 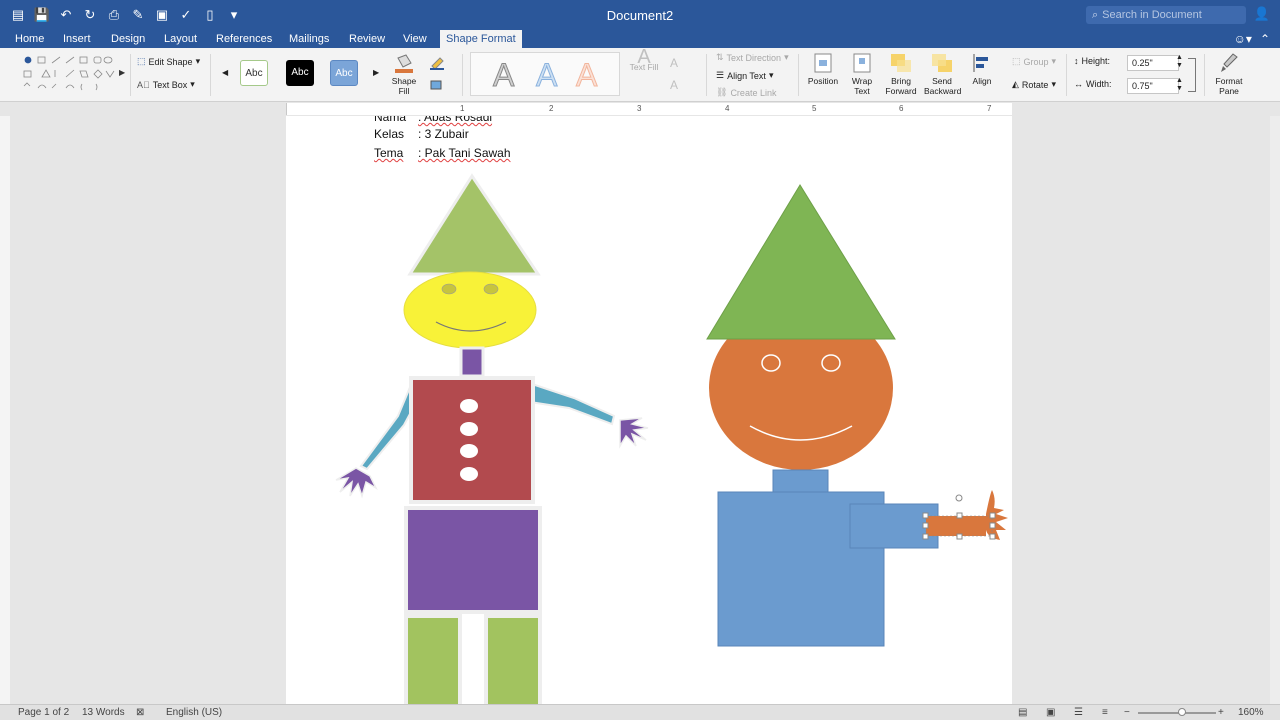 I want to click on search-box: ⌕, so click(x=1166, y=15).